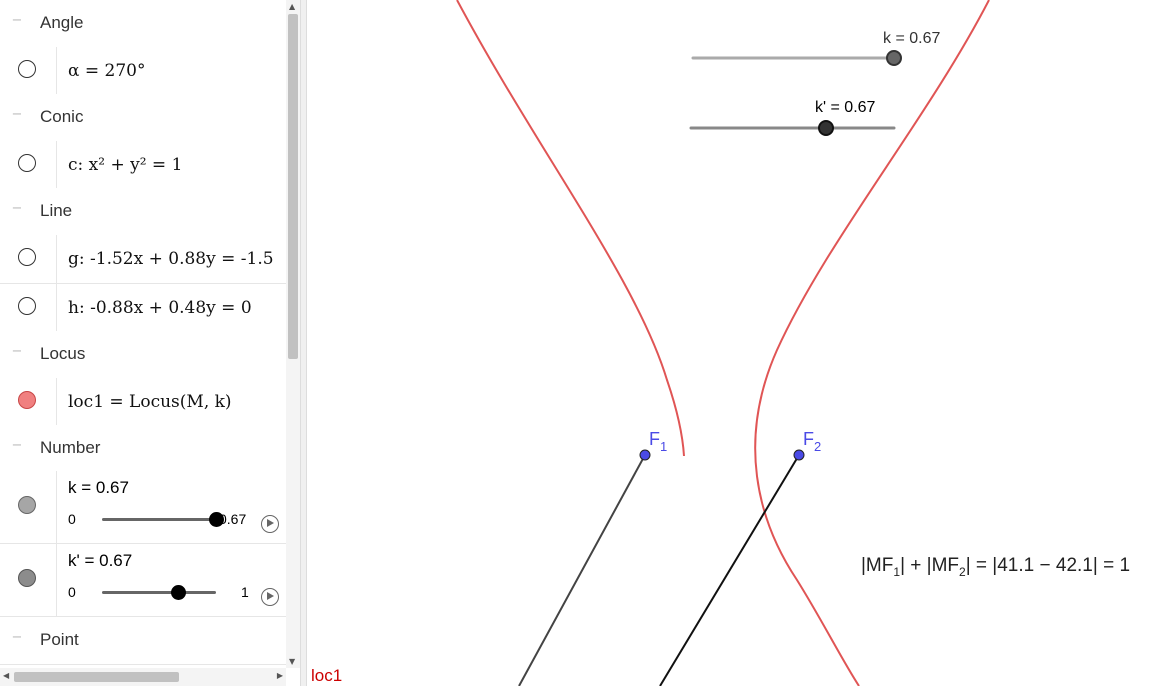  Describe the element at coordinates (63, 353) in the screenshot. I see `group-title: Locus` at that location.